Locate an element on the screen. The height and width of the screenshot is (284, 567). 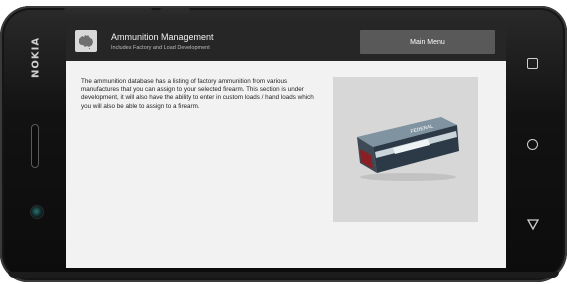
volume-button is located at coordinates (108, 11).